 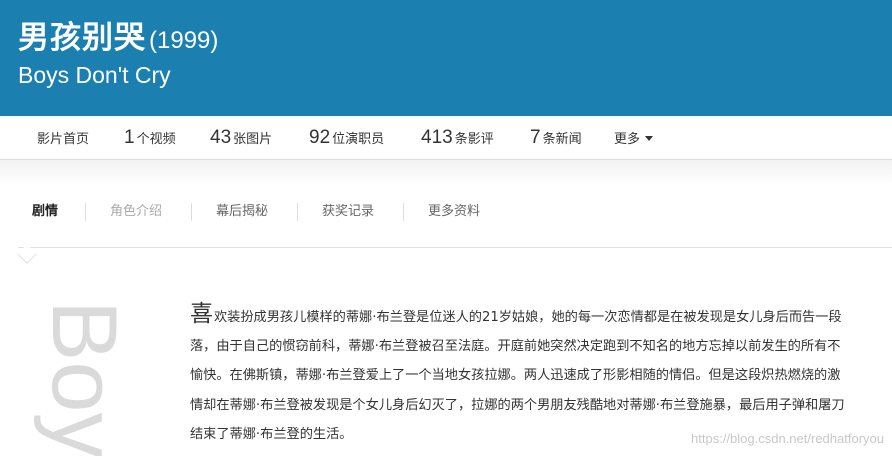 I want to click on nav-more-label: 更多, so click(x=627, y=139).